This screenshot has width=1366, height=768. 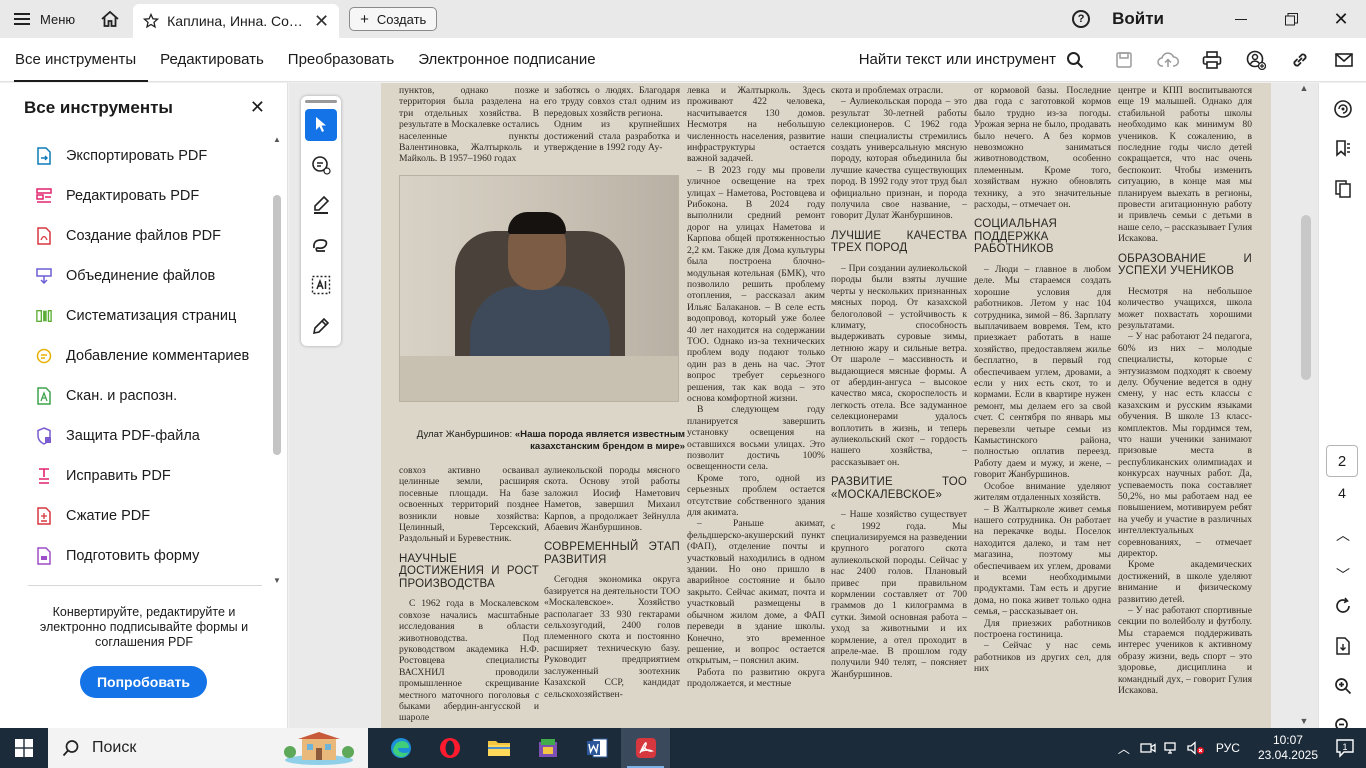 I want to click on current-page-input: 2, so click(x=1342, y=461).